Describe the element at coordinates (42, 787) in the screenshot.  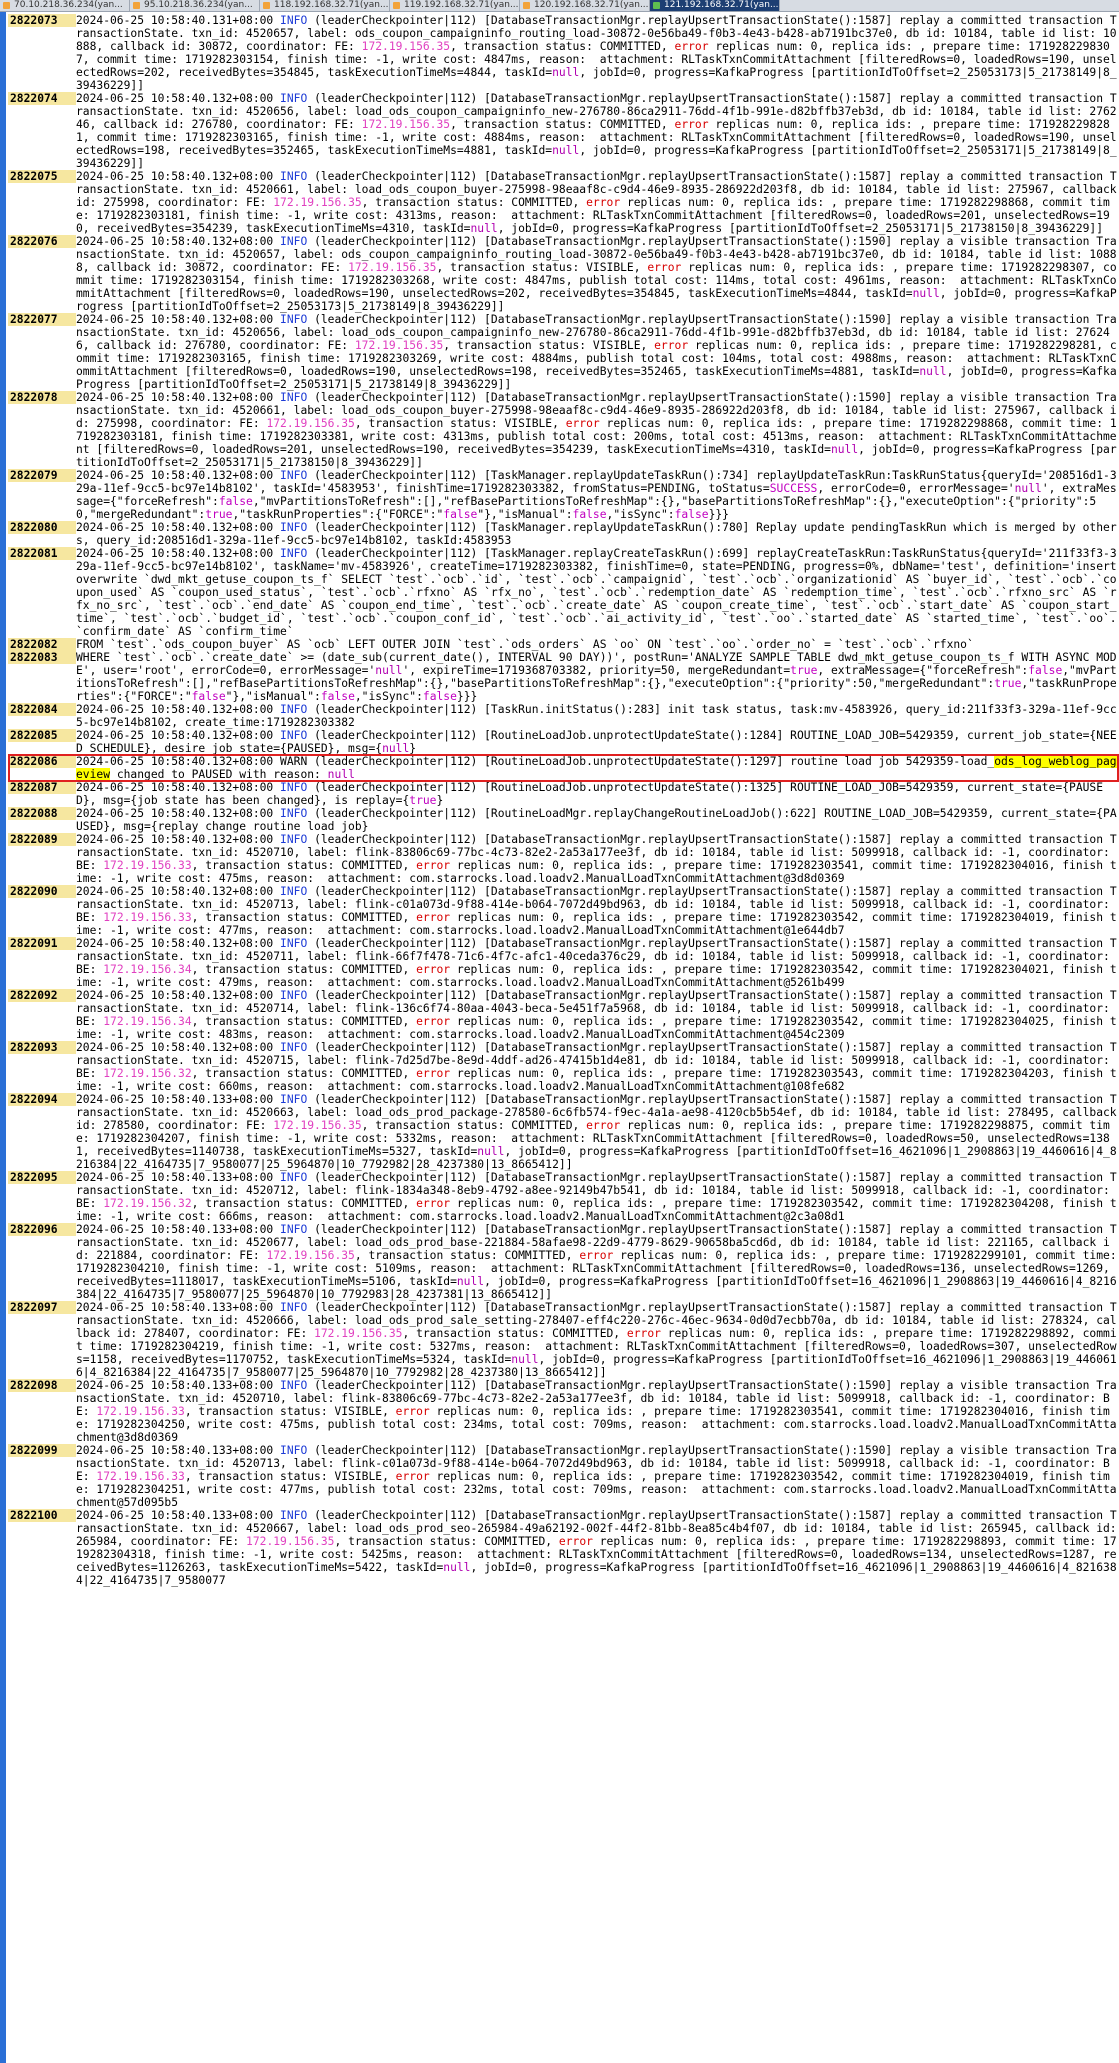
I see `line-number: 2822087` at that location.